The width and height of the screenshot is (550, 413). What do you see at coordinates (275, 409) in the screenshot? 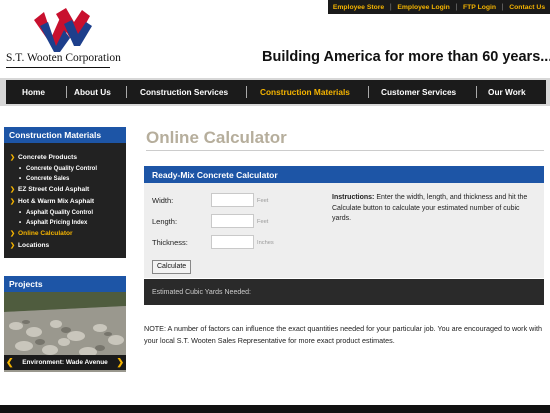
I see `footer-bar` at bounding box center [275, 409].